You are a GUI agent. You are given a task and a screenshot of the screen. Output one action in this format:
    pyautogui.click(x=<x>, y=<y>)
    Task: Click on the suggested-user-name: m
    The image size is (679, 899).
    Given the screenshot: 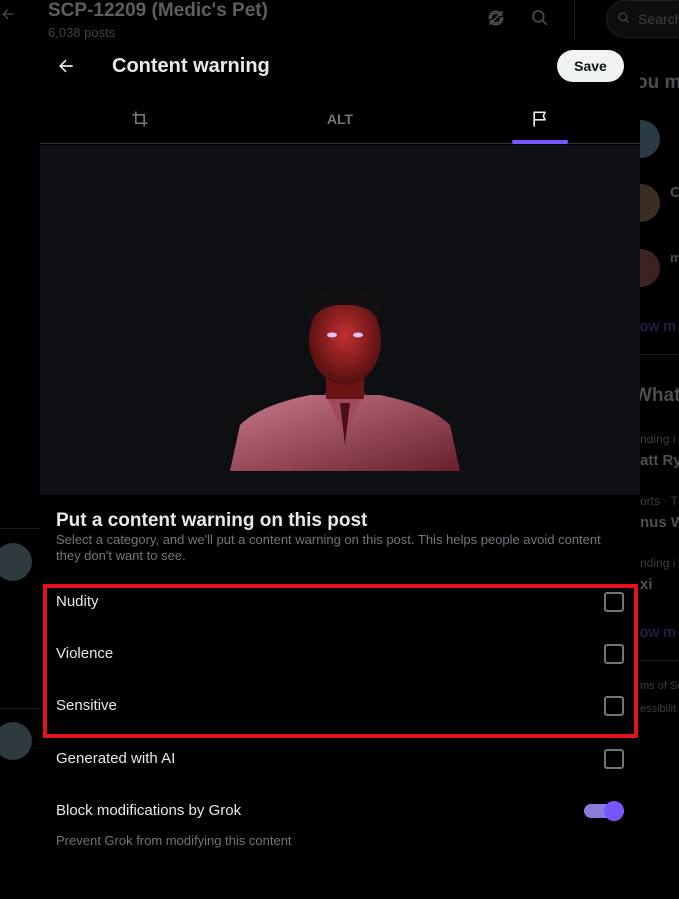 What is the action you would take?
    pyautogui.click(x=674, y=257)
    